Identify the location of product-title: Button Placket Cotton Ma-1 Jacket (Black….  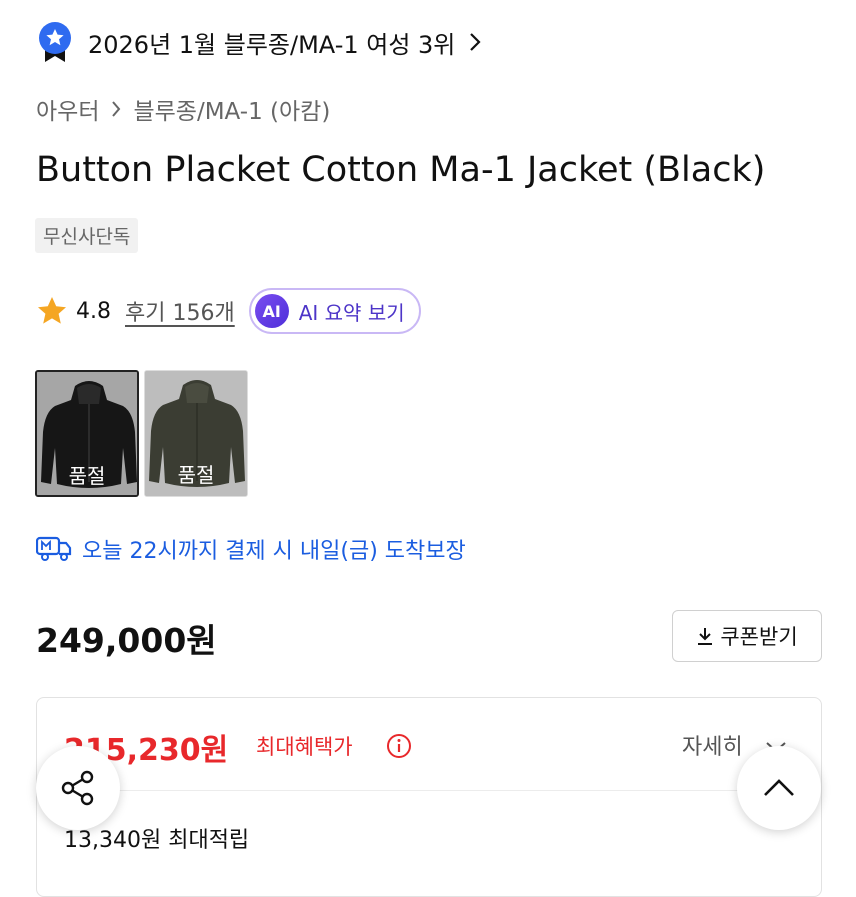
(401, 170).